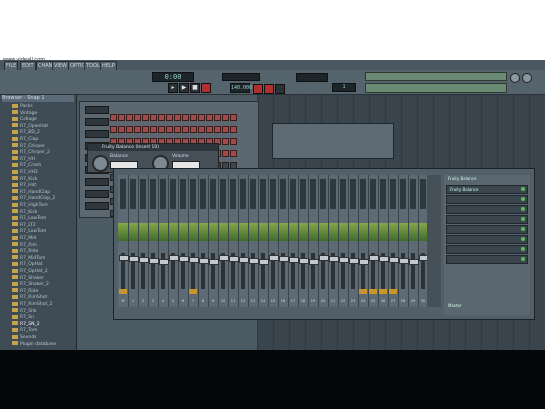 The height and width of the screenshot is (409, 545). I want to click on mixer-strip: 5, so click(173, 241).